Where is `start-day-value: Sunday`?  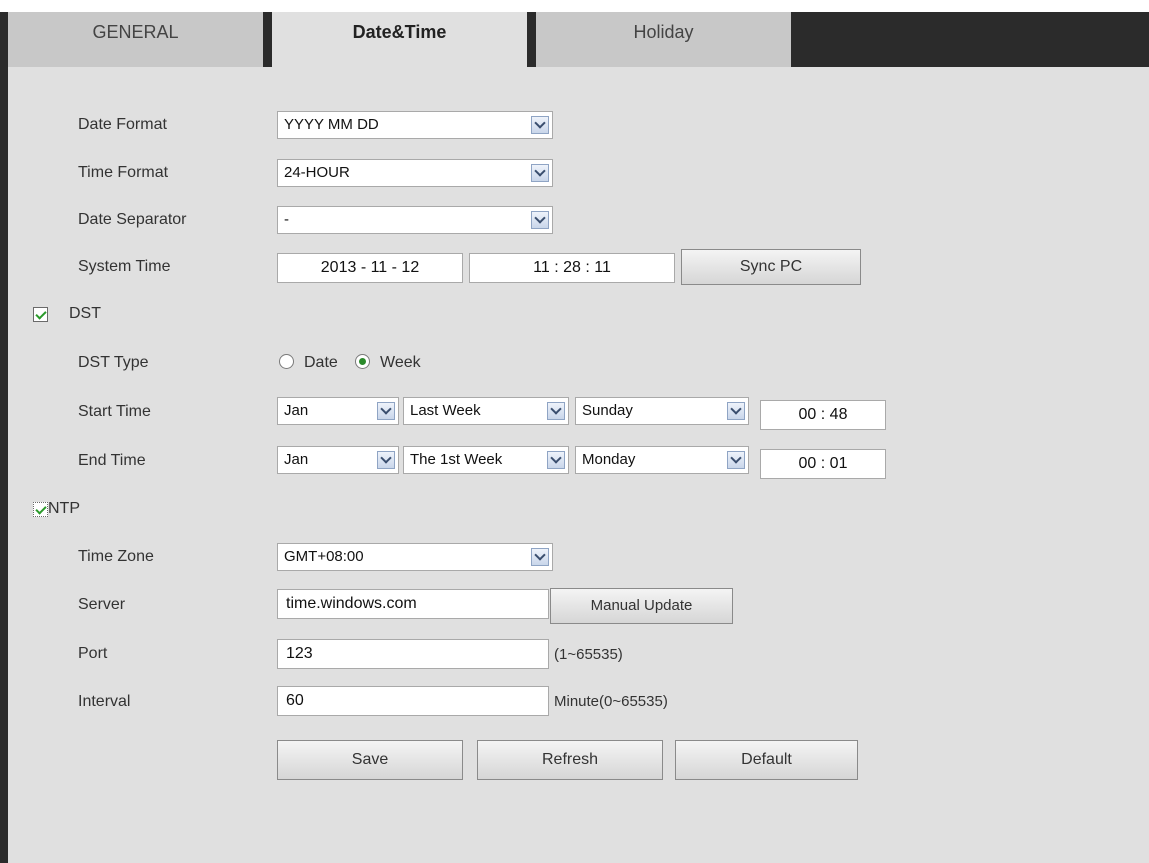 start-day-value: Sunday is located at coordinates (607, 410).